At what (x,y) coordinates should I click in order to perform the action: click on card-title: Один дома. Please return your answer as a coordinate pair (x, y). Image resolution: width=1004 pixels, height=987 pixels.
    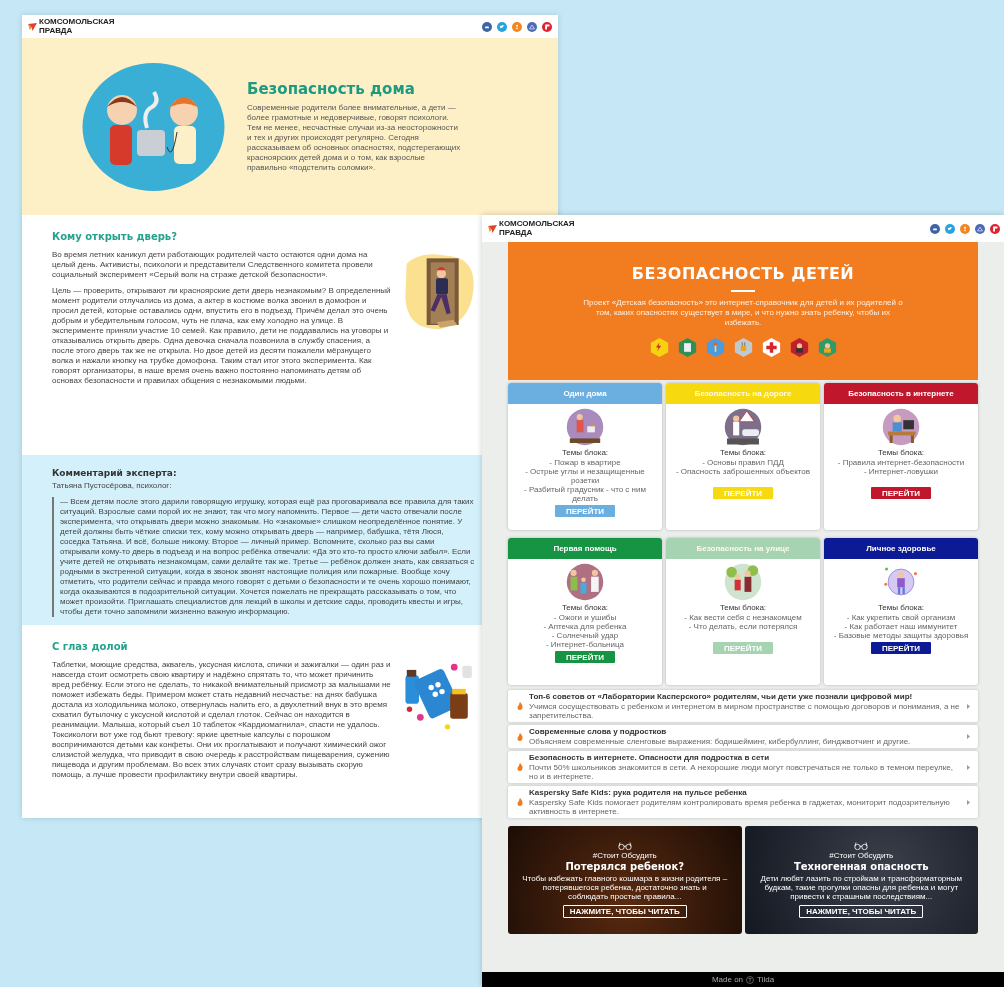
    Looking at the image, I should click on (585, 393).